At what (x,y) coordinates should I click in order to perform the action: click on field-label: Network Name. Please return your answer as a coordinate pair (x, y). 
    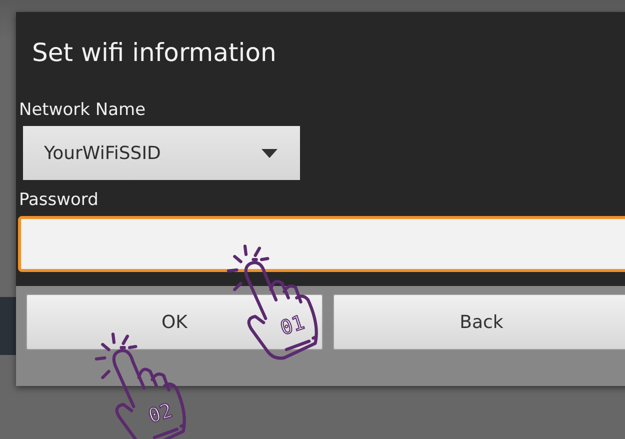
    Looking at the image, I should click on (82, 110).